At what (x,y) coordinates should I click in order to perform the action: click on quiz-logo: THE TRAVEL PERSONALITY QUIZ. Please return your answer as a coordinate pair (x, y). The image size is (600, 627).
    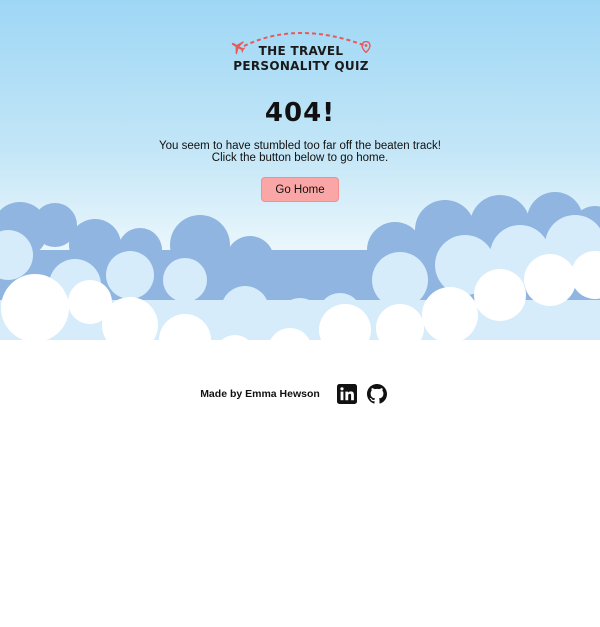
    Looking at the image, I should click on (301, 53).